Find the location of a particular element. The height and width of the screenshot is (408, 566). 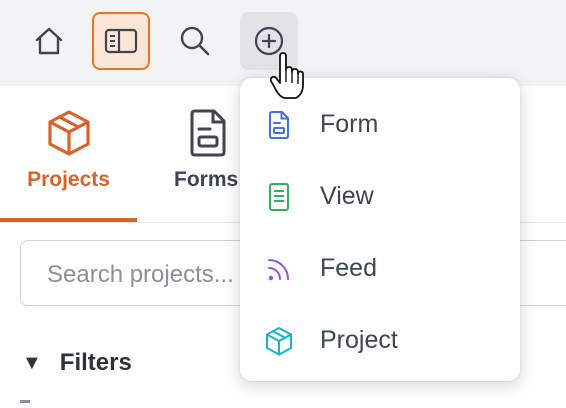

menu-item-form-label: Form is located at coordinates (349, 124).